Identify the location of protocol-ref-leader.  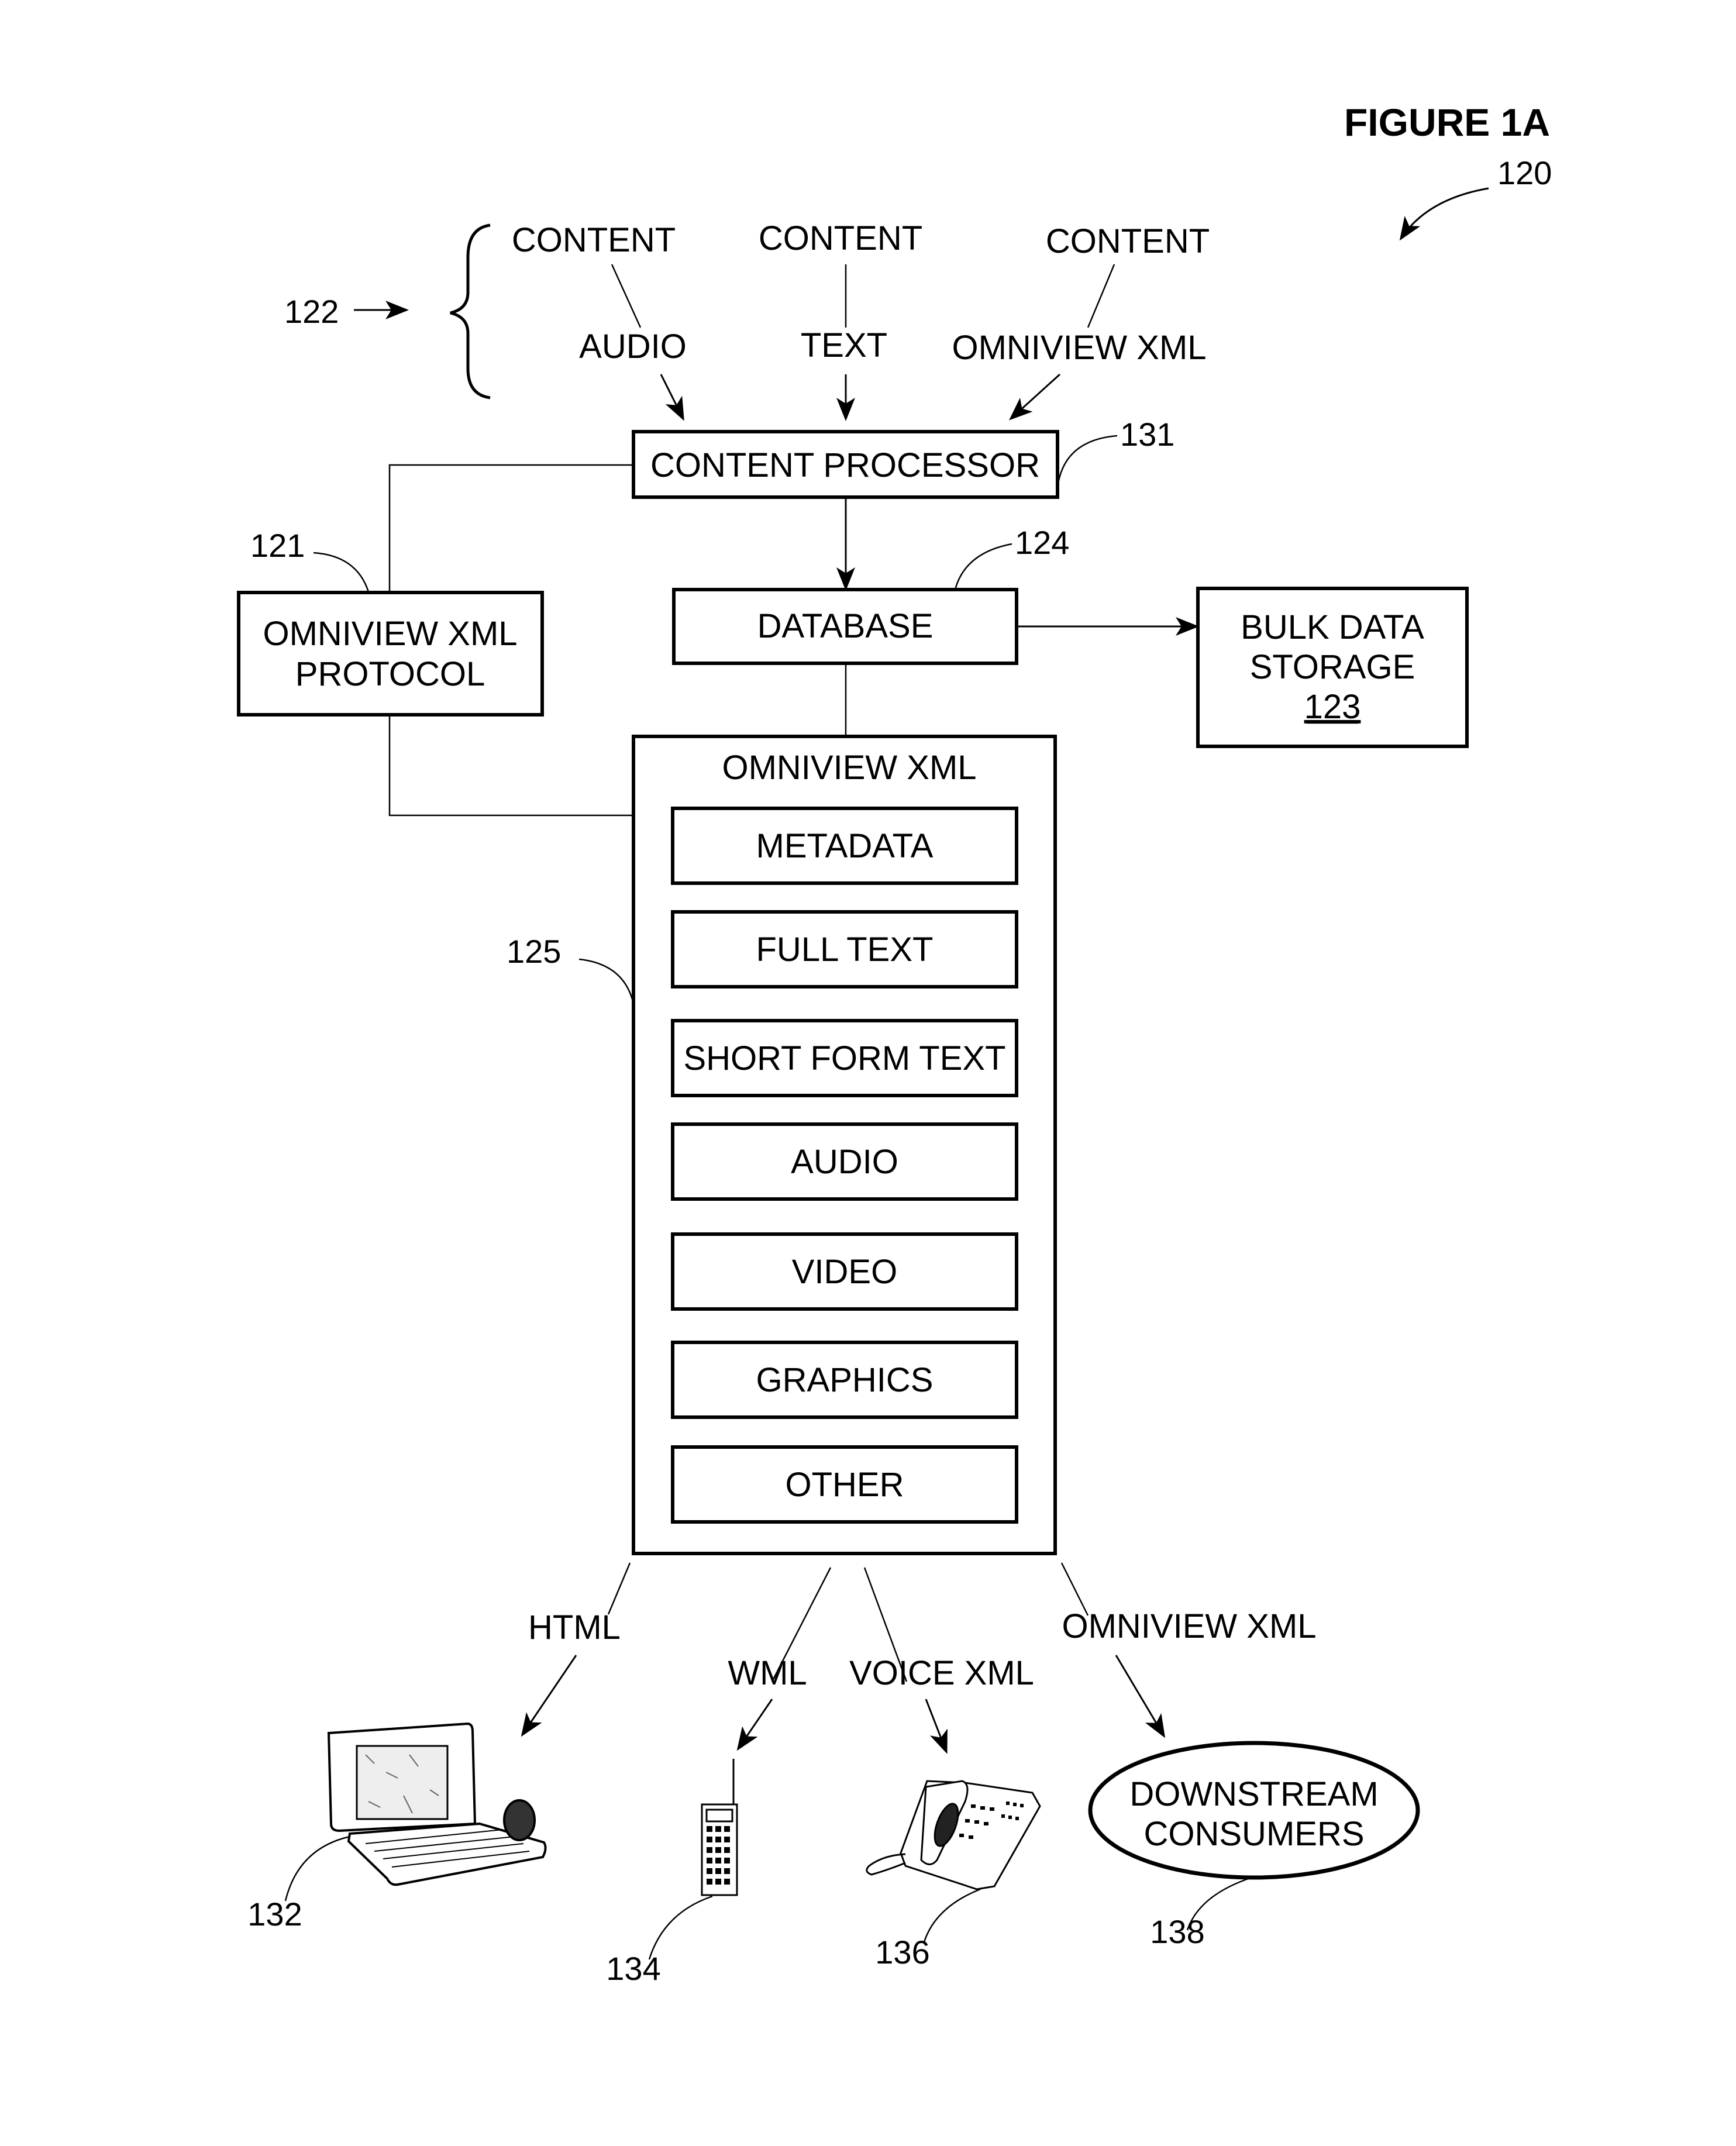
(341, 572).